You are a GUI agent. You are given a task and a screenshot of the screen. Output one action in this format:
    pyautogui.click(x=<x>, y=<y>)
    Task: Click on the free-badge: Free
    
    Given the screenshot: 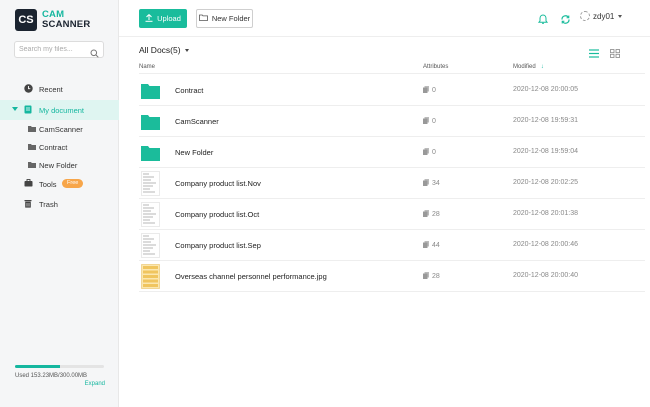 What is the action you would take?
    pyautogui.click(x=73, y=183)
    